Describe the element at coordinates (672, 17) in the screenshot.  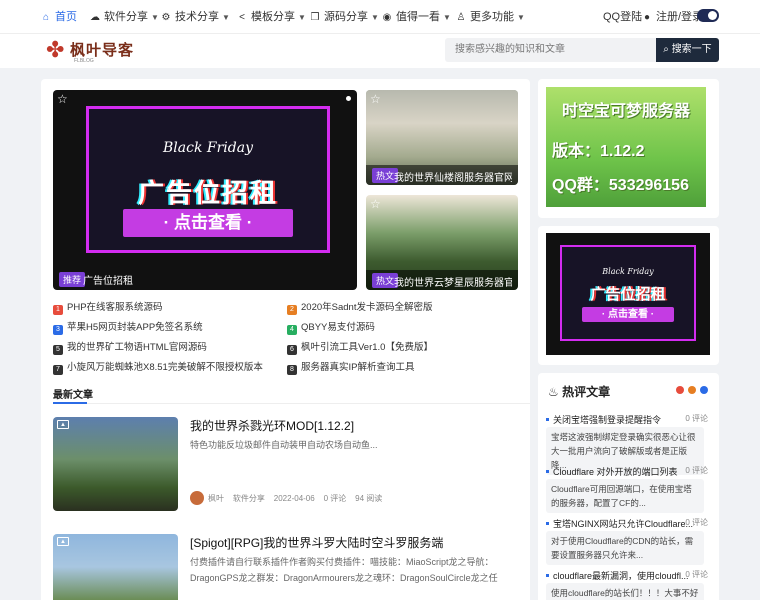
I see `register-login-link: ● 注册/登录` at that location.